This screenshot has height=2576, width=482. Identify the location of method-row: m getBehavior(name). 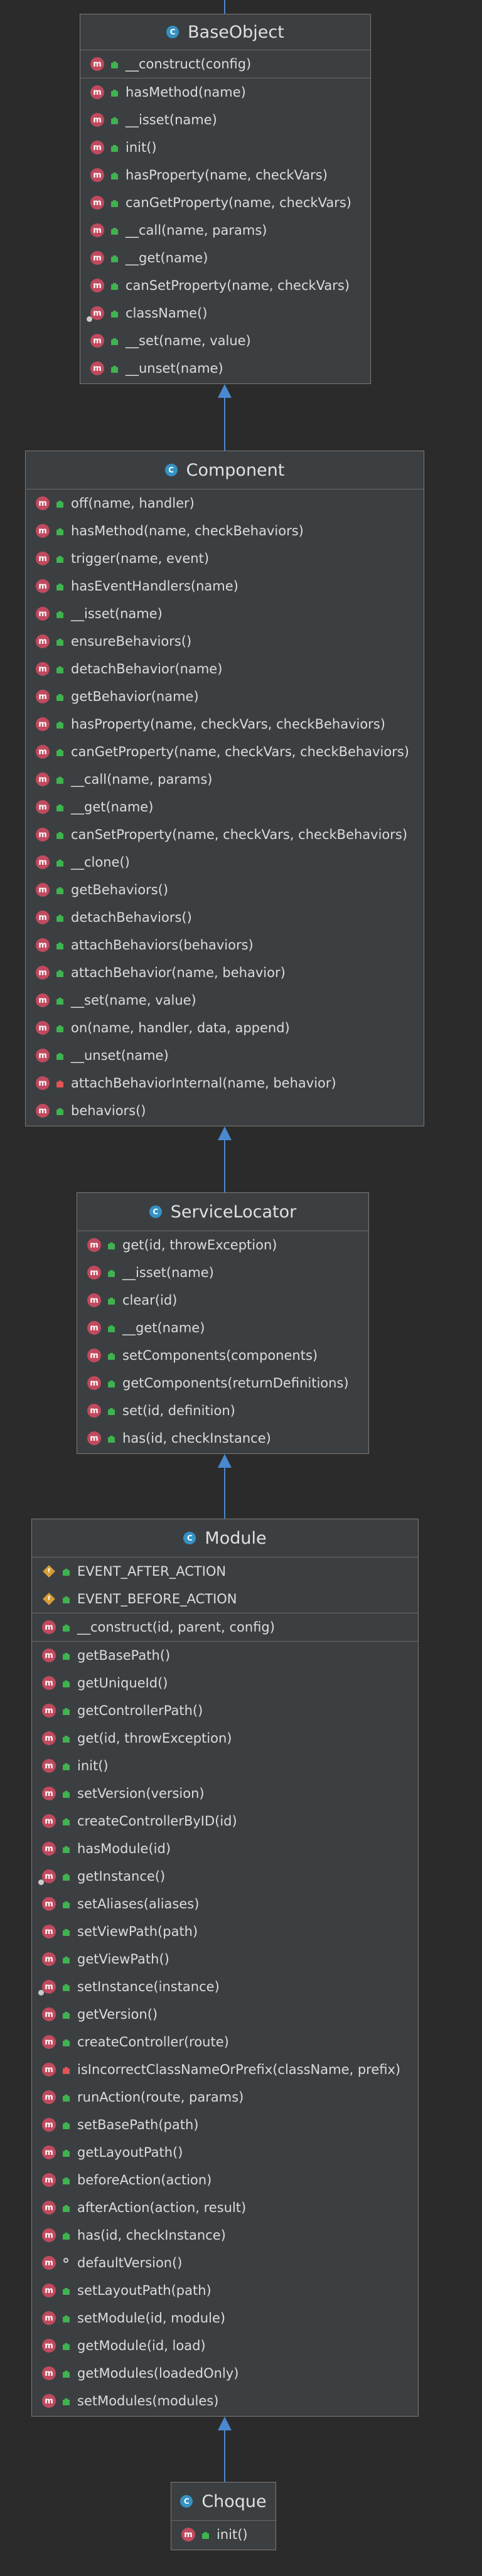
(225, 697).